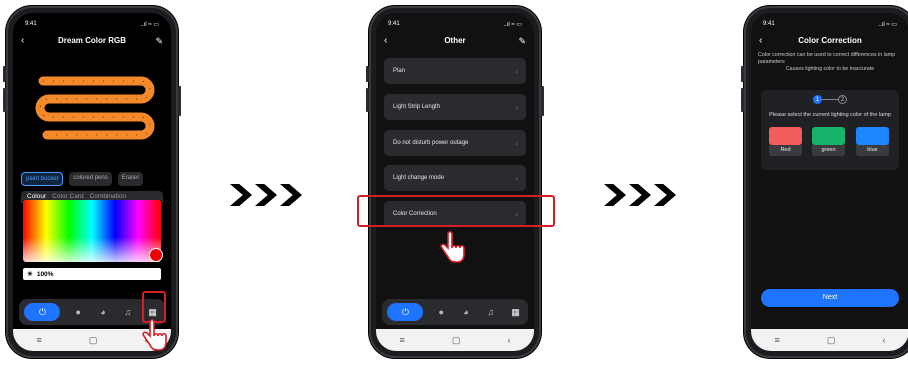 The height and width of the screenshot is (365, 908). I want to click on step-2: 2, so click(842, 99).